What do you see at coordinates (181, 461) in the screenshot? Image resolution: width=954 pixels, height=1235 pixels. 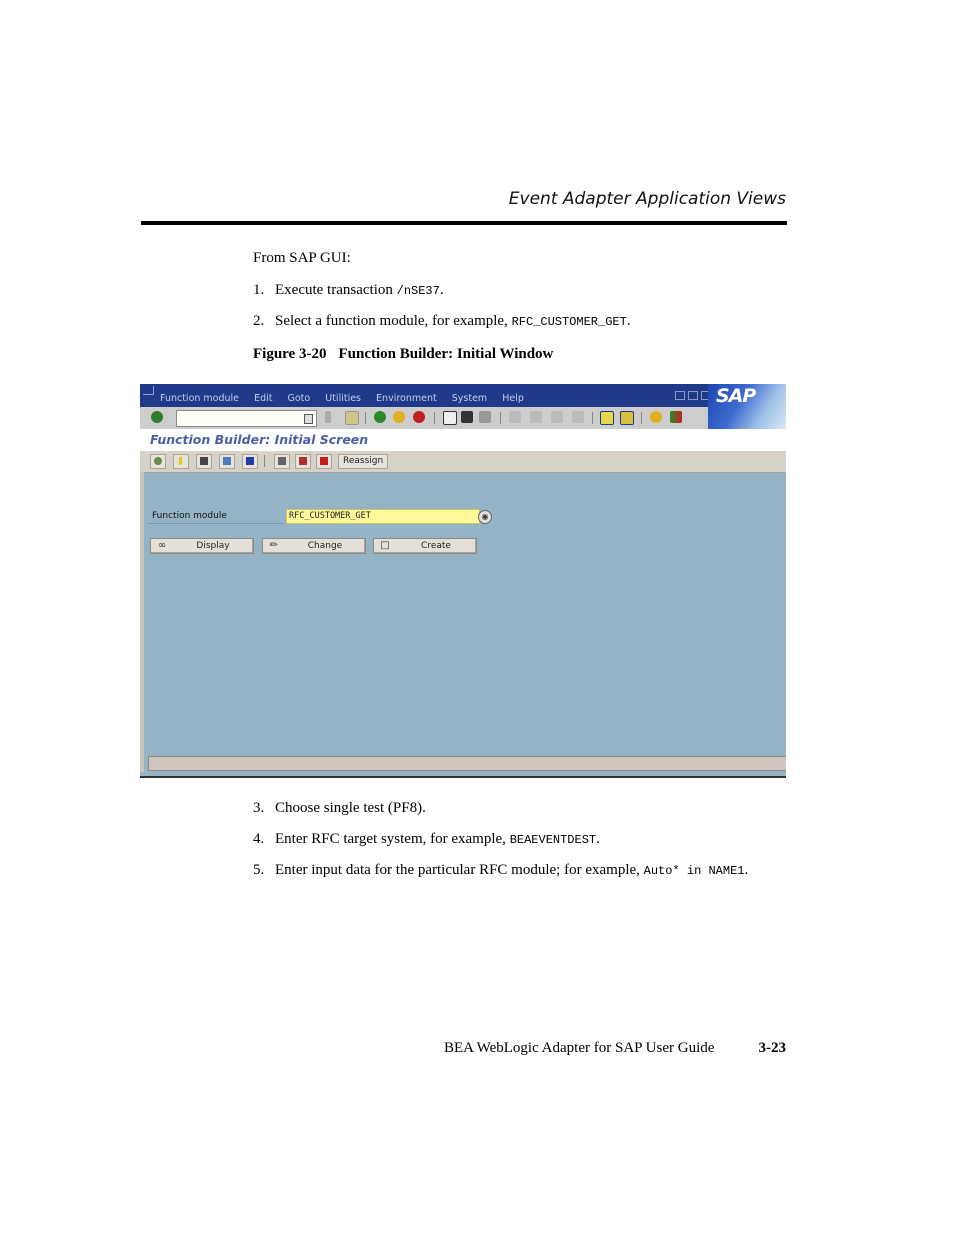 I see `where-used-icon` at bounding box center [181, 461].